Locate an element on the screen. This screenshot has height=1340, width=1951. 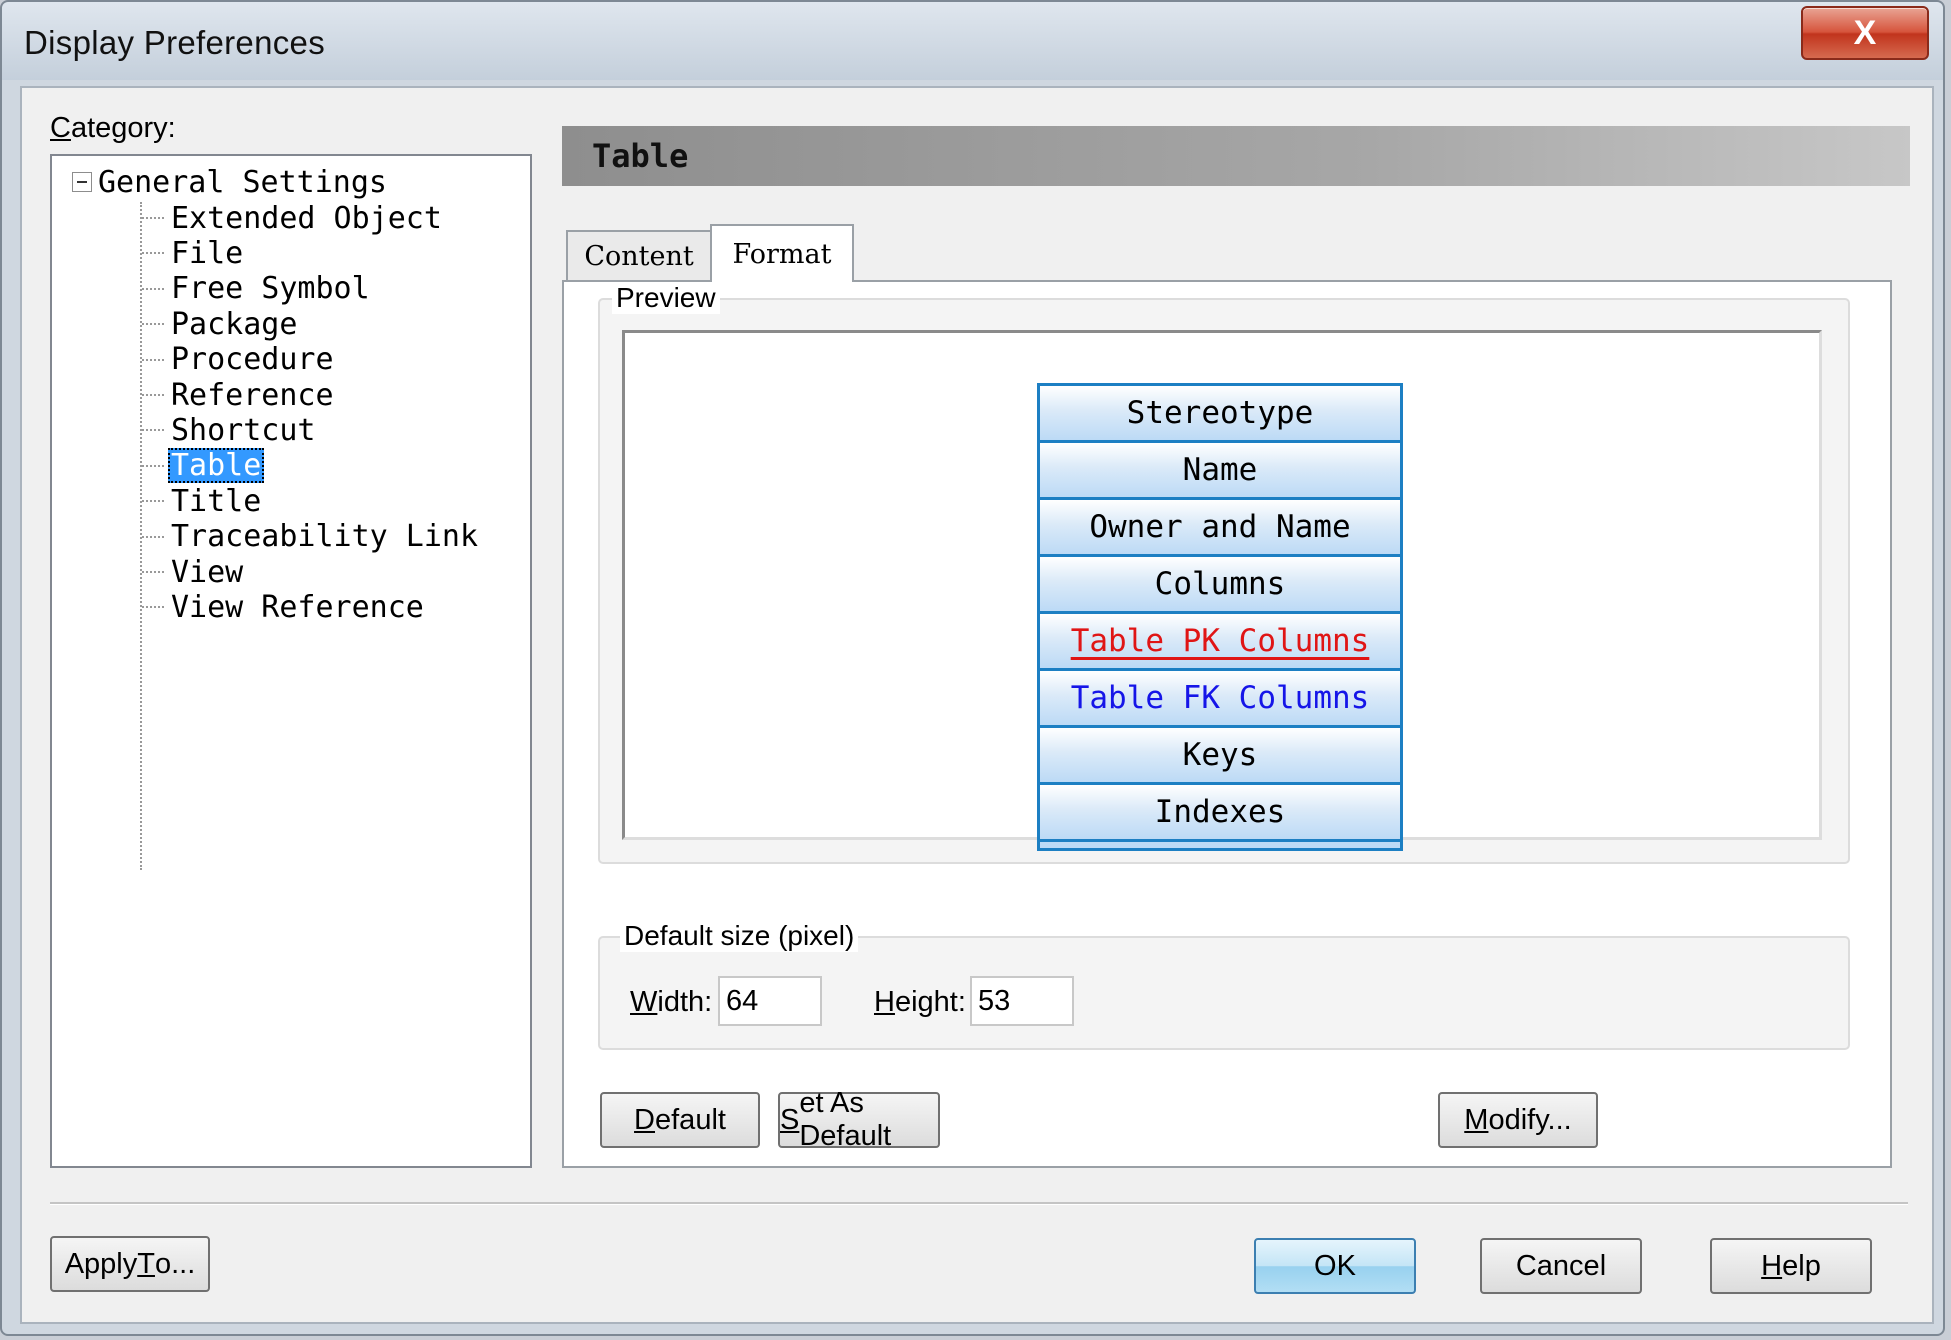
tab-content: Content is located at coordinates (639, 255).